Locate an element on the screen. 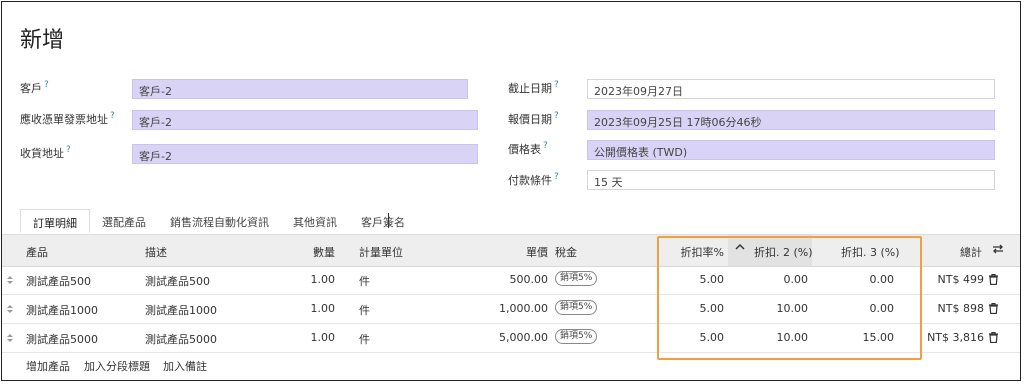 This screenshot has height=384, width=1024. sort-asc-icon is located at coordinates (740, 248).